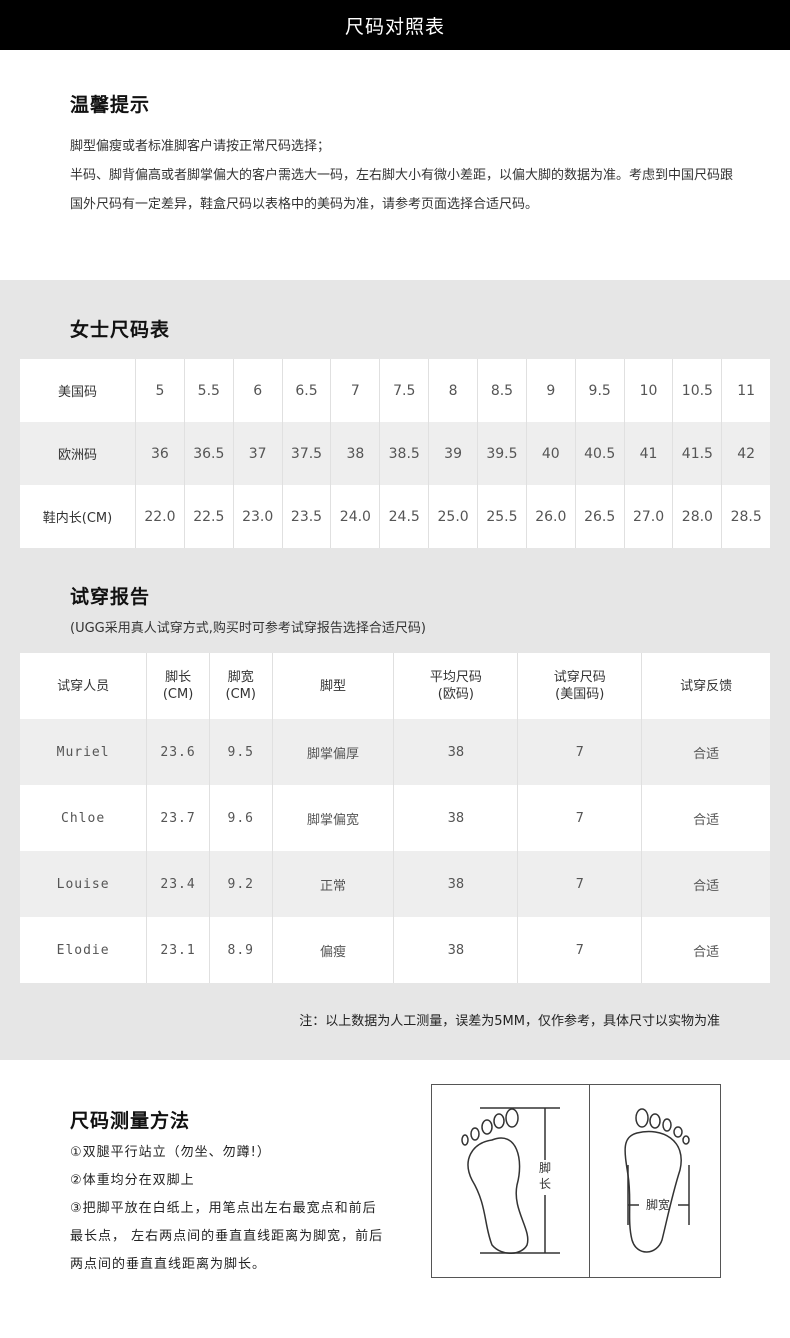 This screenshot has width=790, height=1338. I want to click on size-cell: 37.5, so click(307, 453).